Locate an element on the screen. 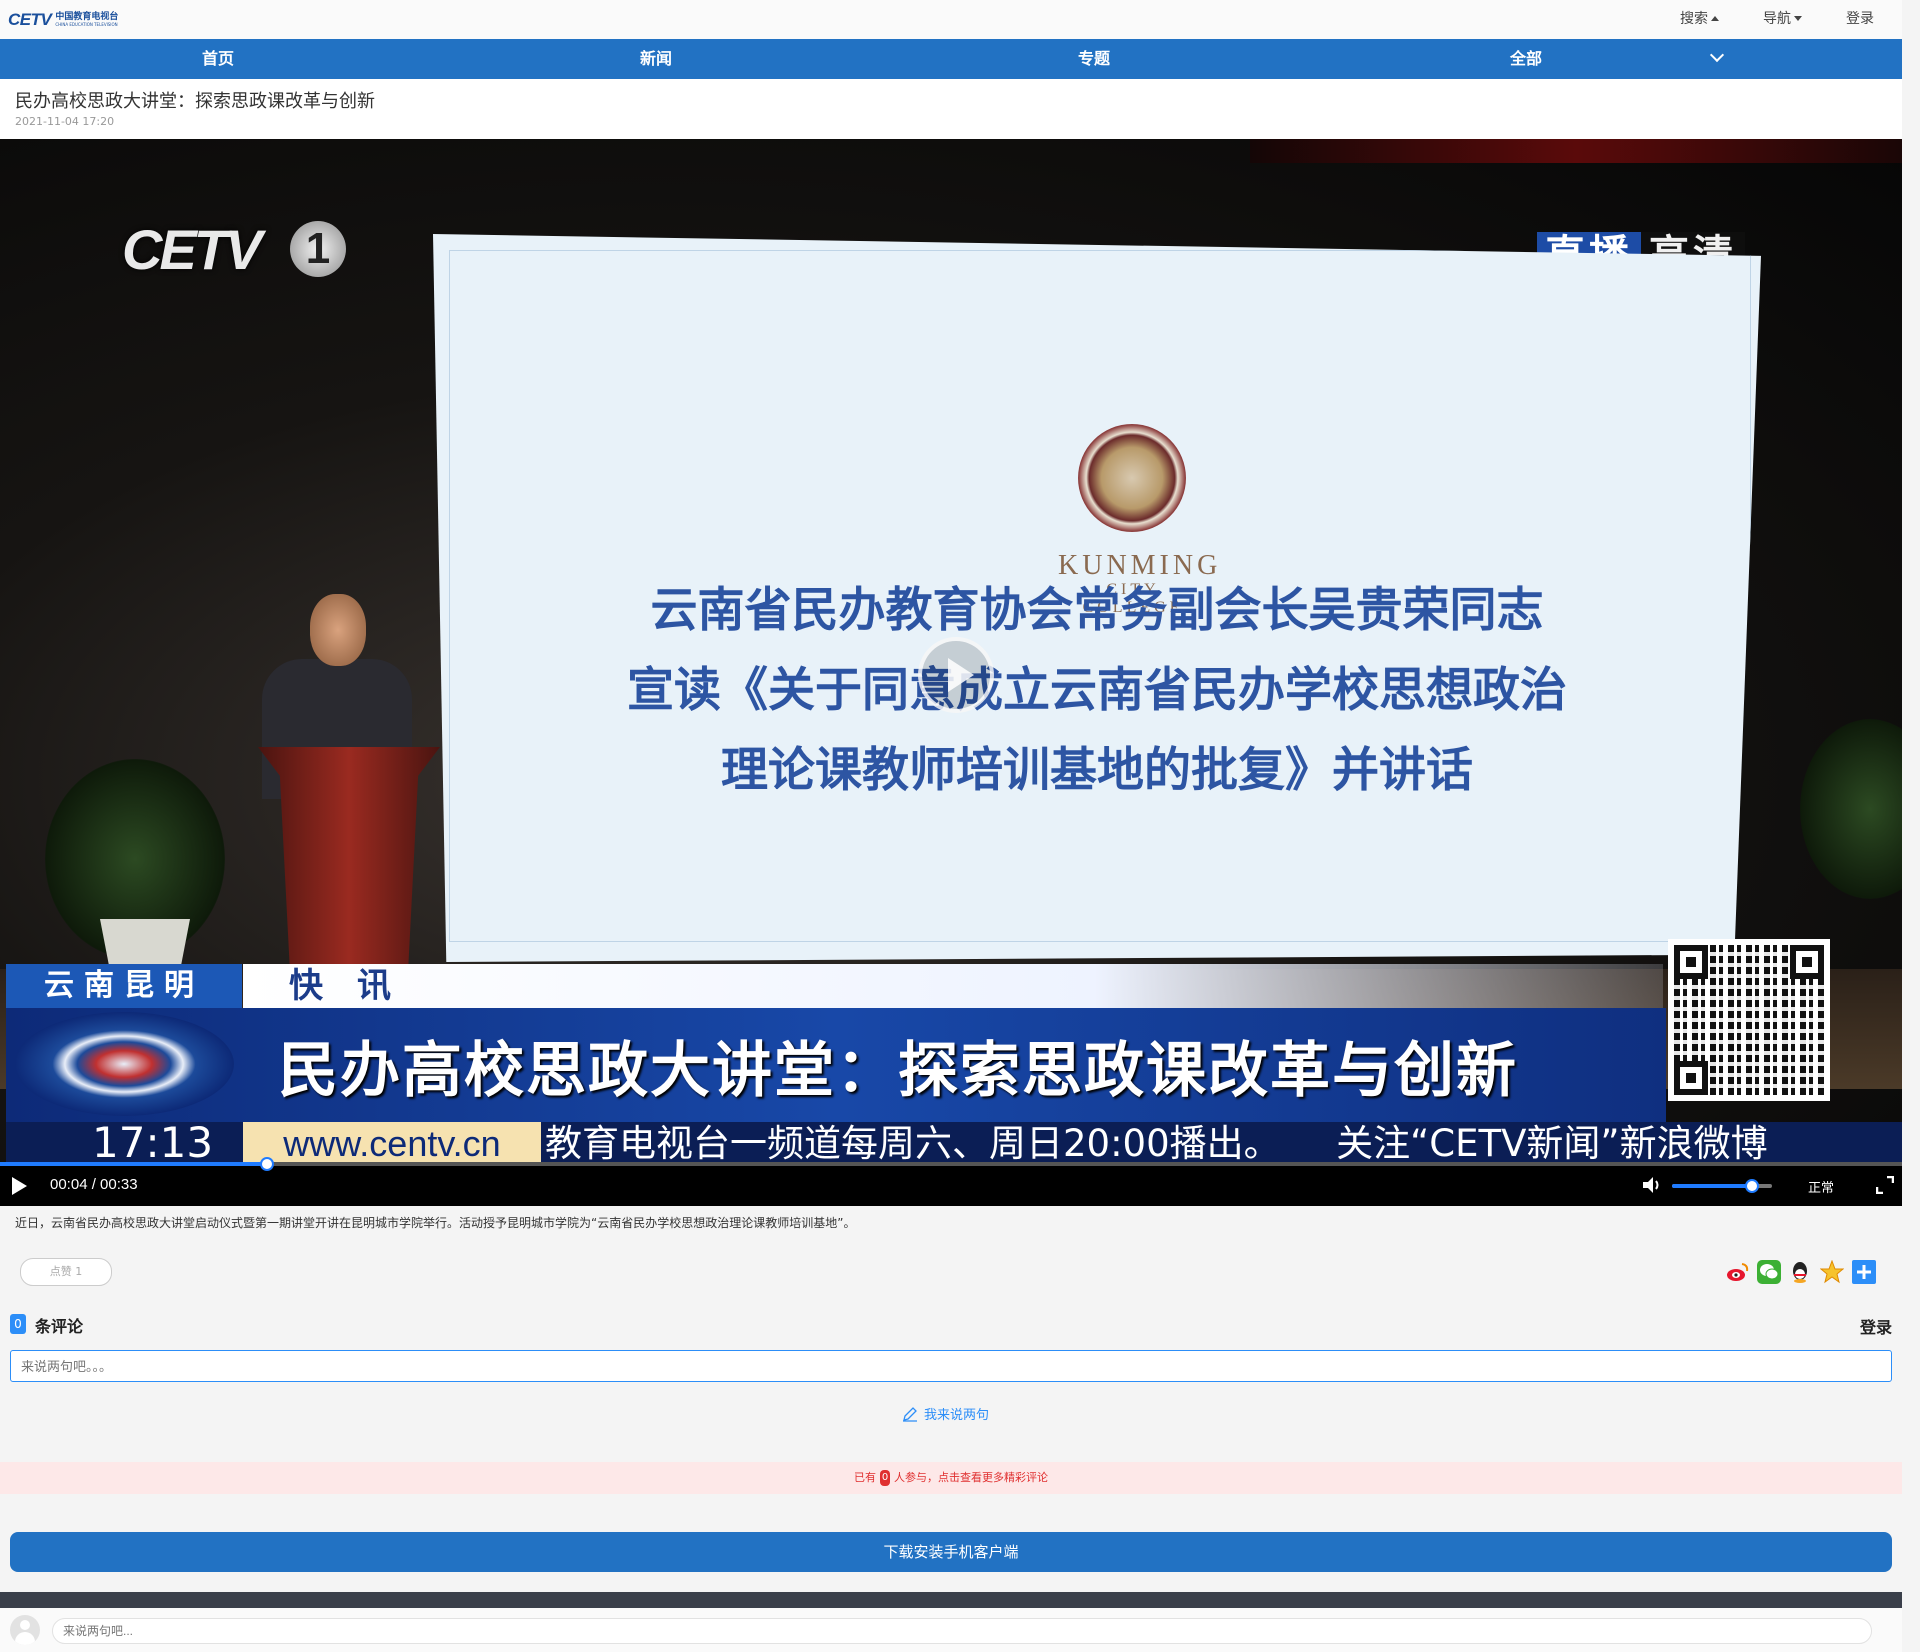 The width and height of the screenshot is (1920, 1652). qr-code-icon is located at coordinates (1749, 1020).